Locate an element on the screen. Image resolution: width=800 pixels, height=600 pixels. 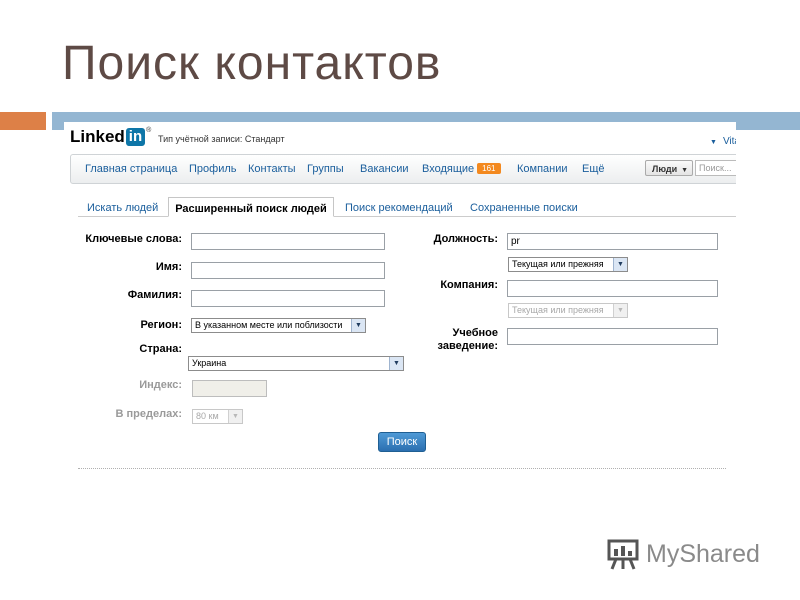
account-type: Тип учётной записи: Стандарт is located at coordinates (221, 139).